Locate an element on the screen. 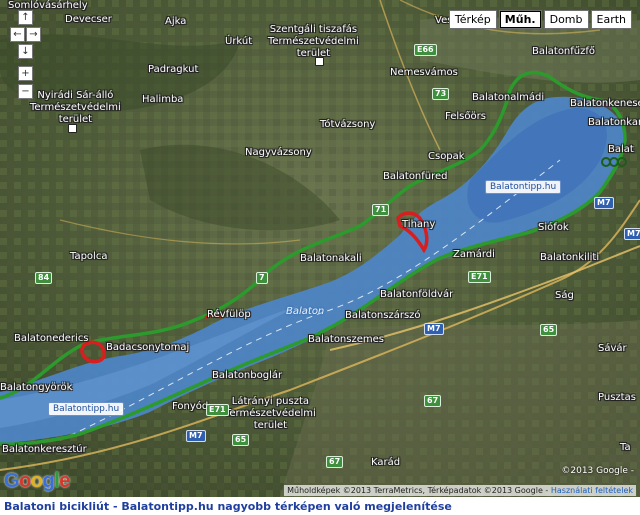 This screenshot has height=515, width=640. place-label: Balat is located at coordinates (621, 149).